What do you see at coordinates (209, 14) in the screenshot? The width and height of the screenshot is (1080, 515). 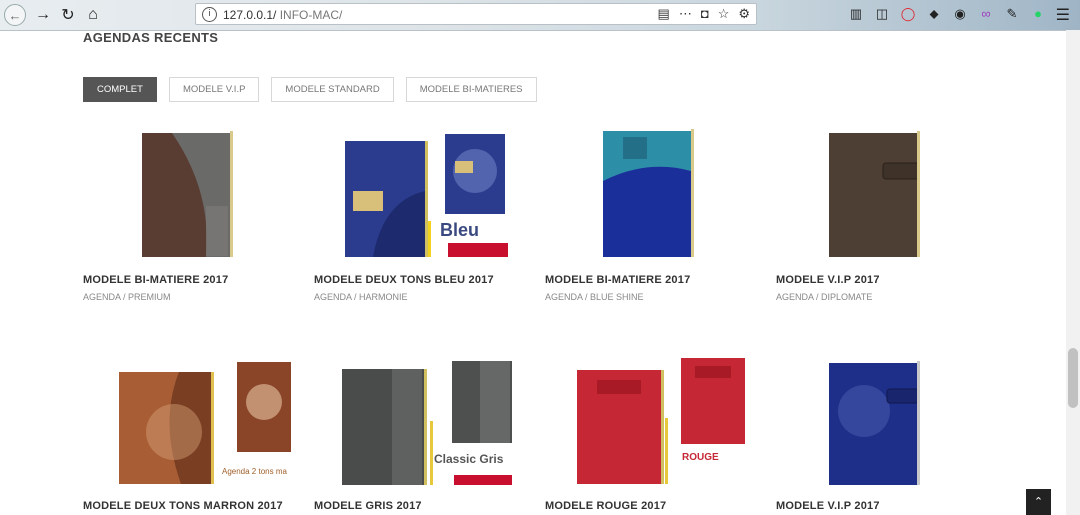 I see `info-icon: i` at bounding box center [209, 14].